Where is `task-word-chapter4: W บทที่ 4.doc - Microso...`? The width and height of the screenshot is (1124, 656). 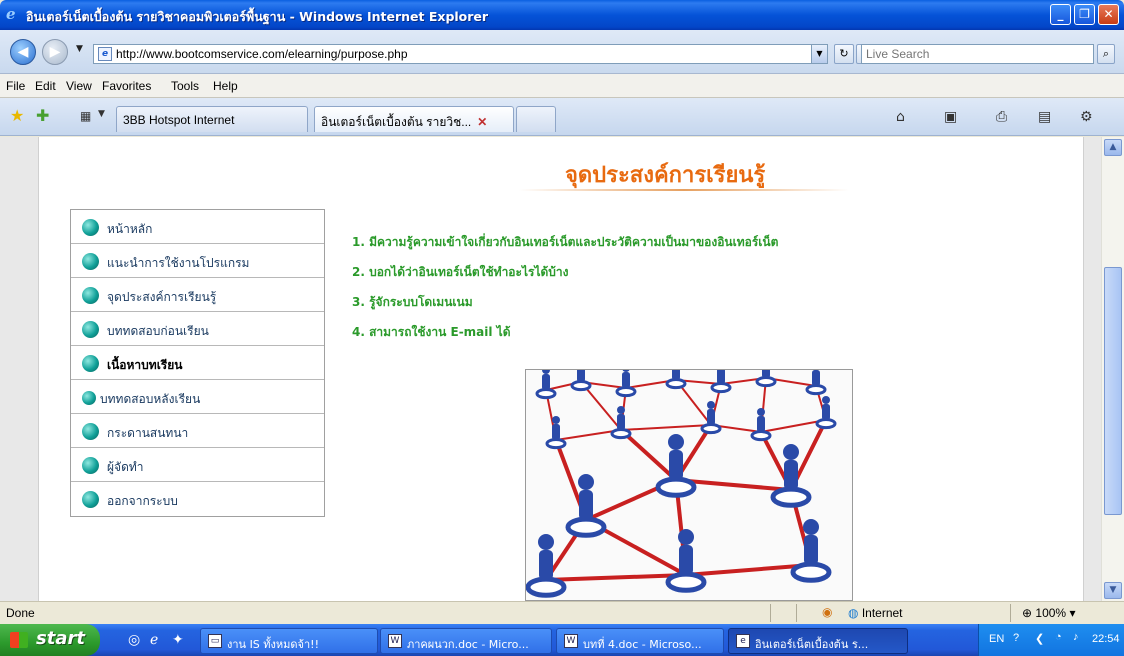
task-word-chapter4: W บทที่ 4.doc - Microso... is located at coordinates (640, 641).